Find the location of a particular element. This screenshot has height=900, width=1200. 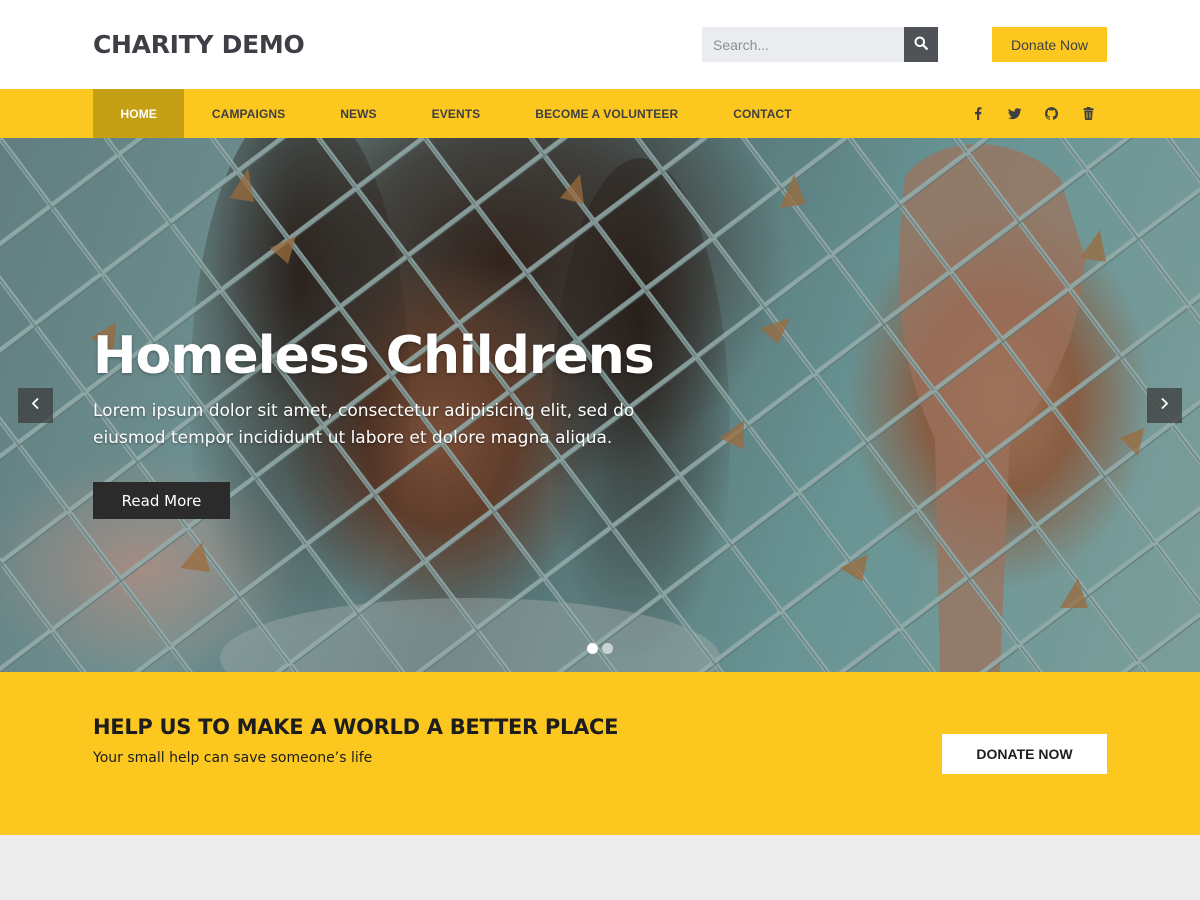

search-input is located at coordinates (803, 44).